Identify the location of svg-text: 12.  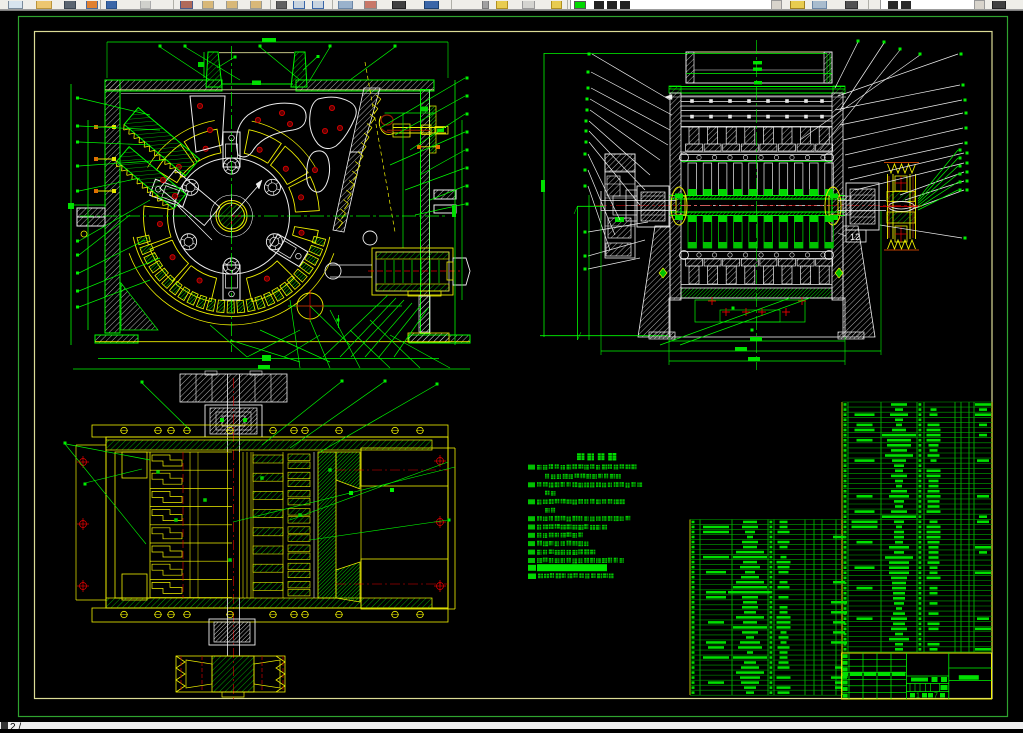
(855, 237).